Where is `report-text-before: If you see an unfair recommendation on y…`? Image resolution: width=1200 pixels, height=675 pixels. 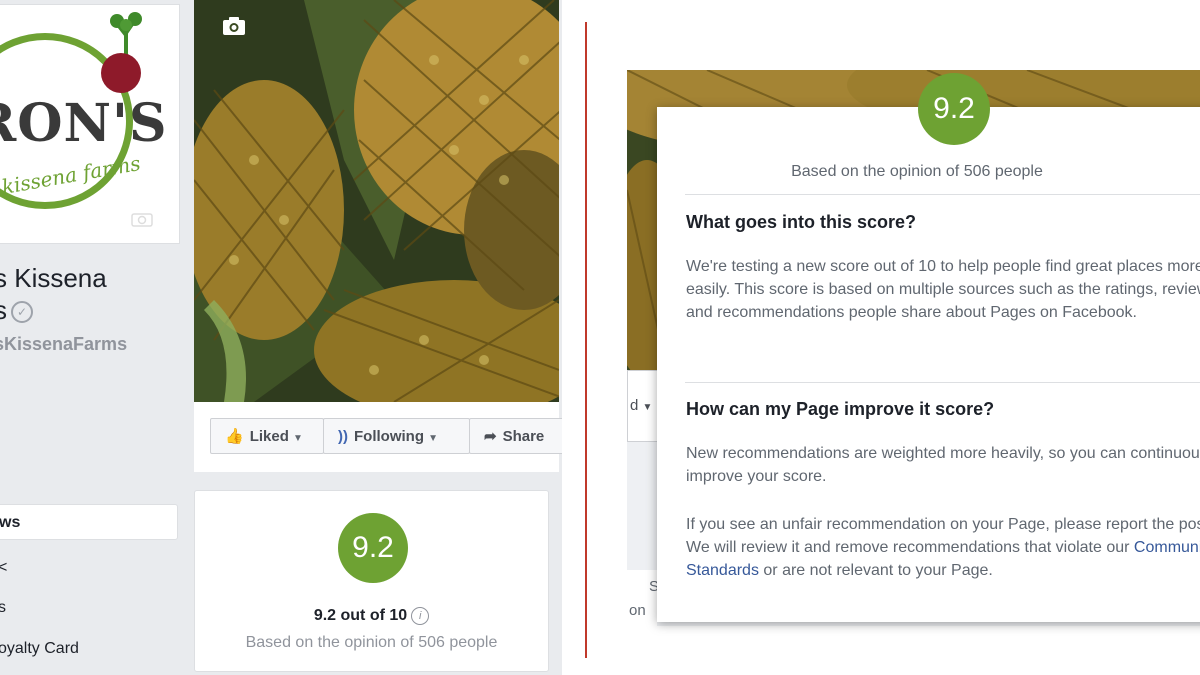 report-text-before: If you see an unfair recommendation on y… is located at coordinates (943, 536).